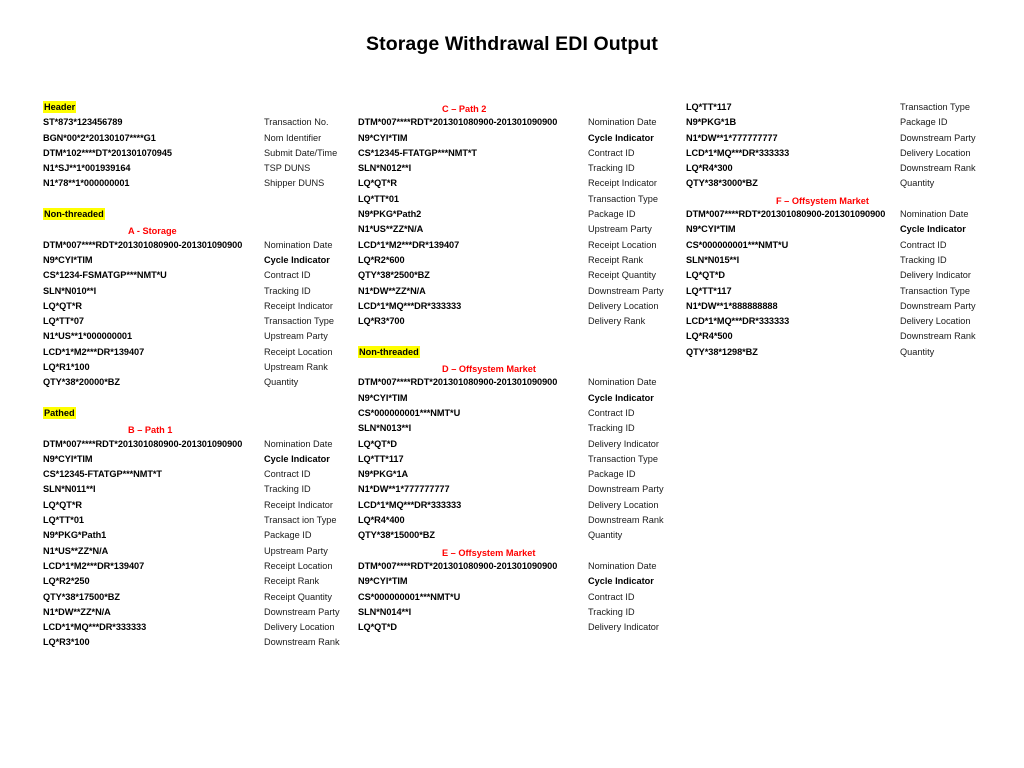 The height and width of the screenshot is (768, 1024). I want to click on edi-segment-row: CS*000000001***NMT*U Contract ID, so click(518, 597).